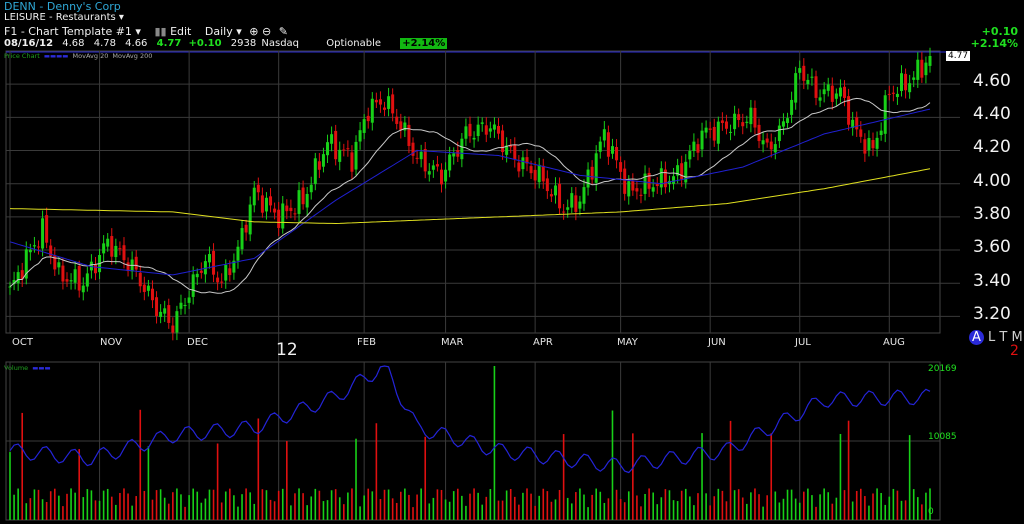 This screenshot has height=524, width=1024. What do you see at coordinates (976, 337) in the screenshot?
I see `alert-a-button: A` at bounding box center [976, 337].